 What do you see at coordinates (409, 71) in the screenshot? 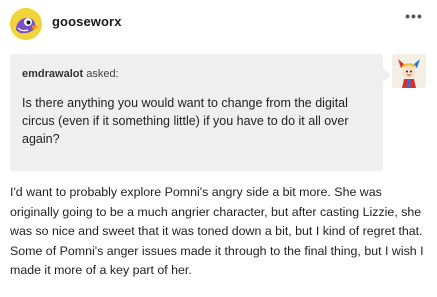
I see `jester-avatar-icon` at bounding box center [409, 71].